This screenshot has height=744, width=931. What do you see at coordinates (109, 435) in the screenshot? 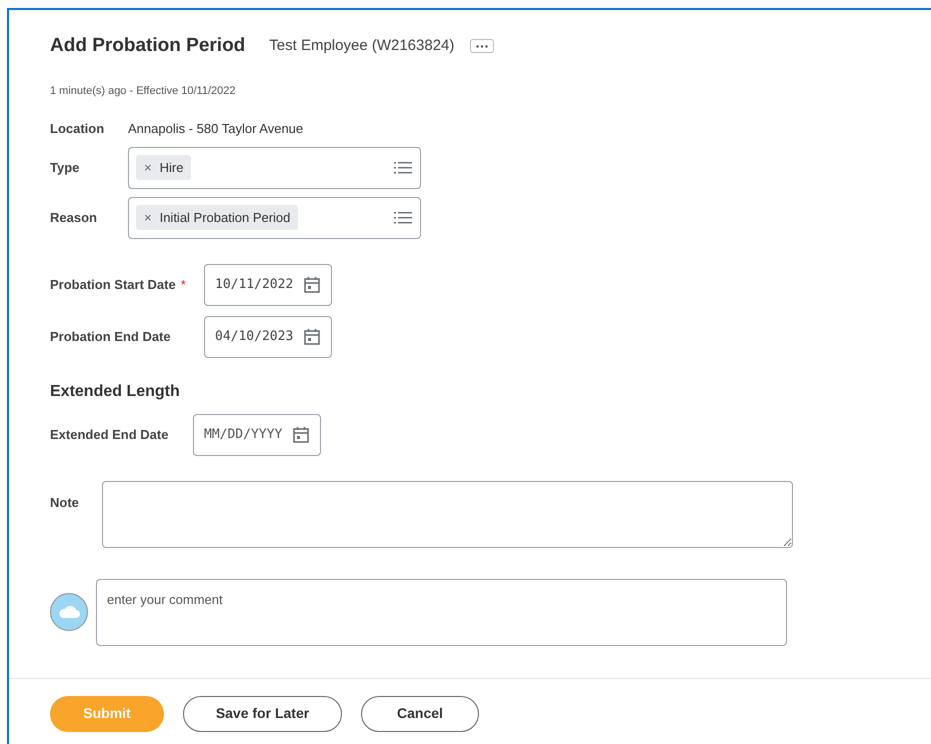
I see `field-label: Extended End Date` at bounding box center [109, 435].